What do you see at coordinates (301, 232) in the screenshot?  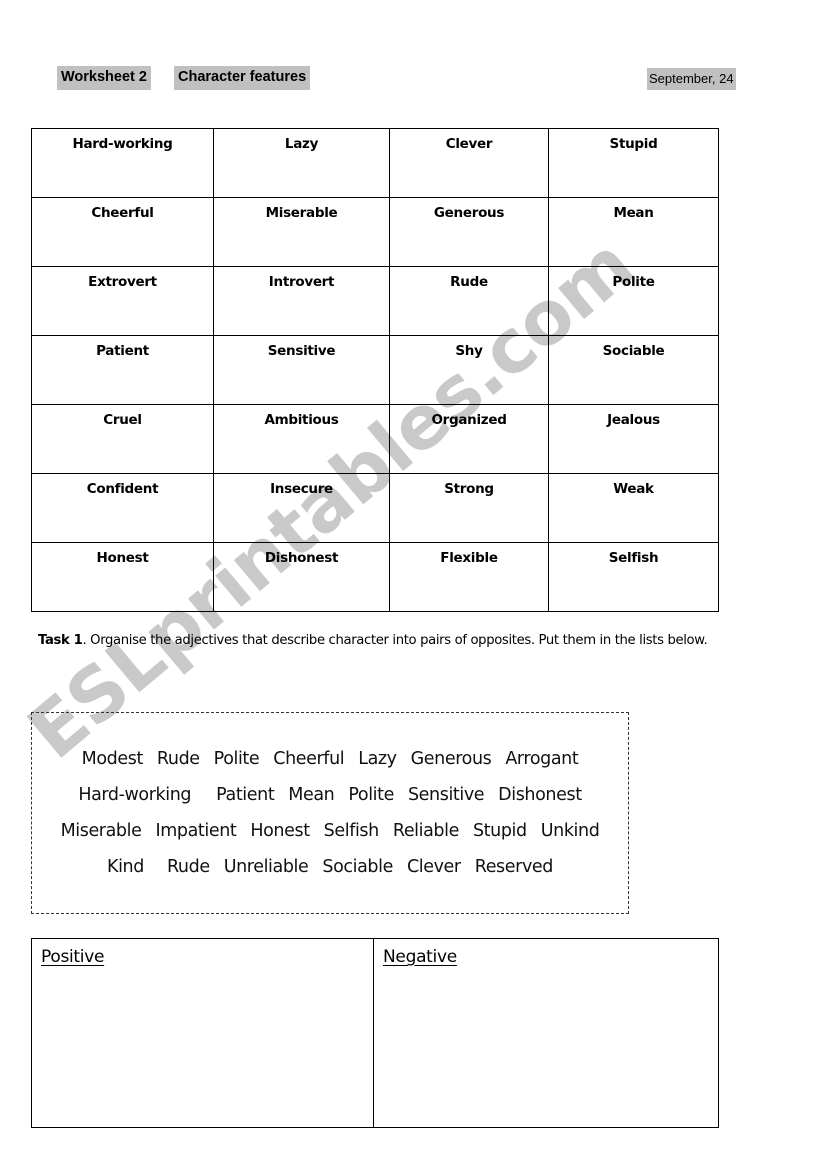 I see `adjective-cell: Miserable` at bounding box center [301, 232].